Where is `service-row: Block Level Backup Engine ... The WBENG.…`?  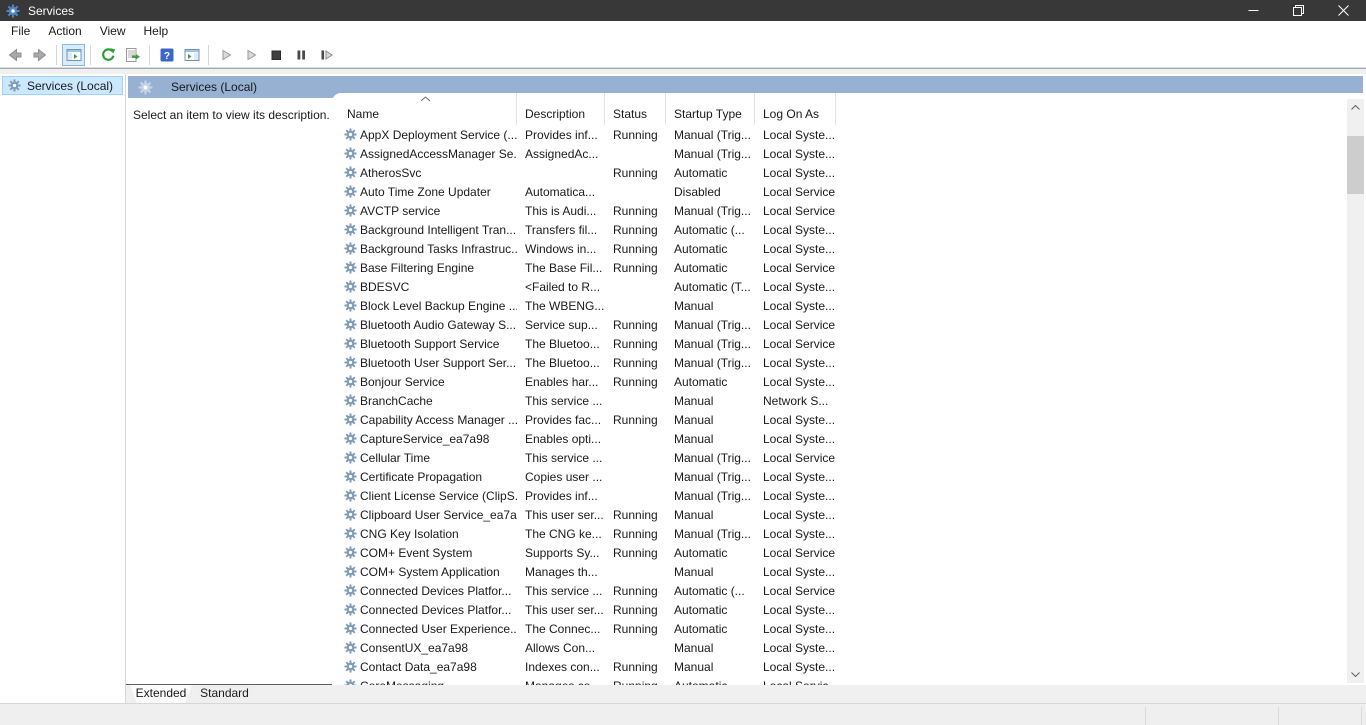 service-row: Block Level Backup Engine ... The WBENG.… is located at coordinates (849, 305).